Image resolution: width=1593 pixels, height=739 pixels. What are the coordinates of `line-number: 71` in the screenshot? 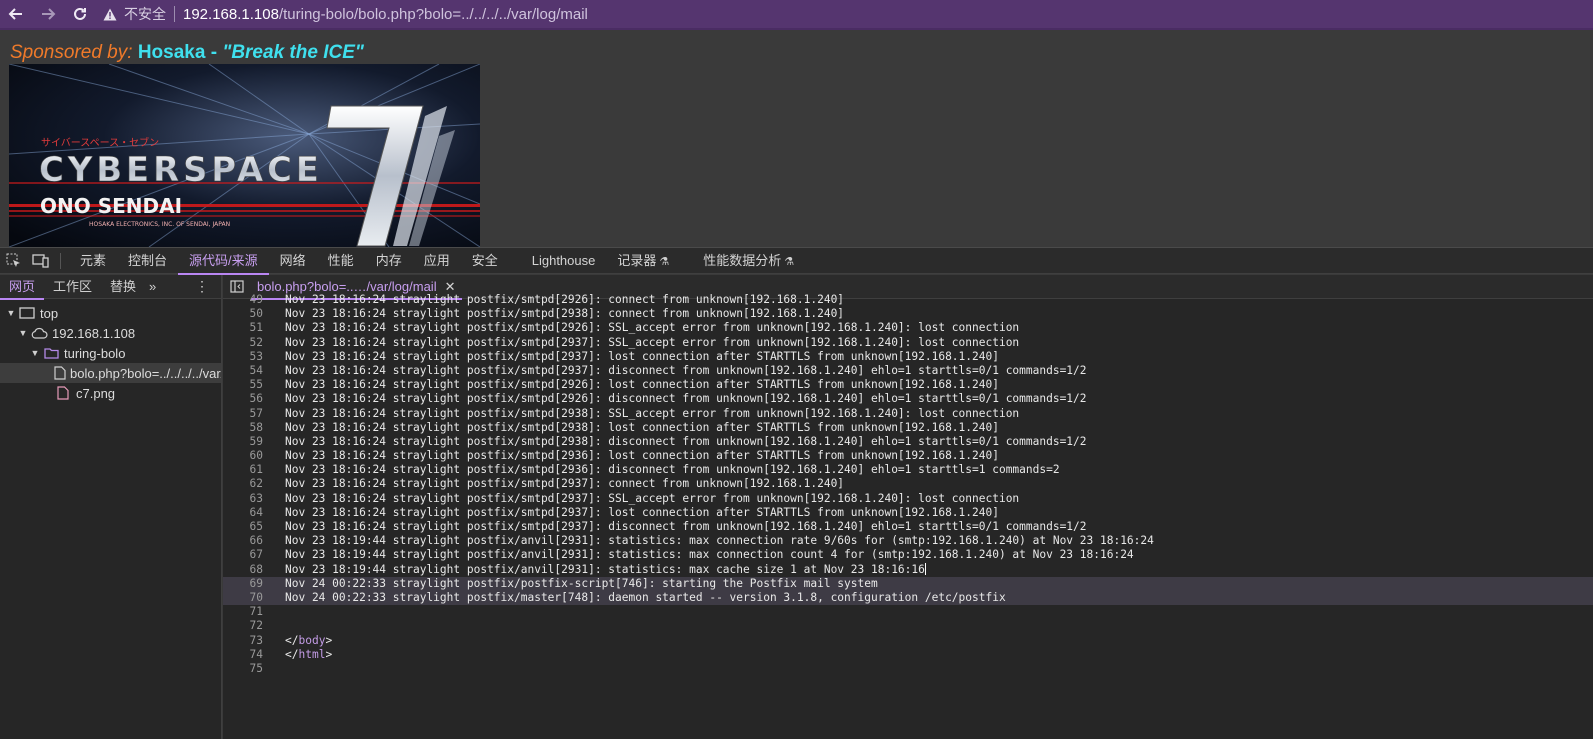 It's located at (254, 612).